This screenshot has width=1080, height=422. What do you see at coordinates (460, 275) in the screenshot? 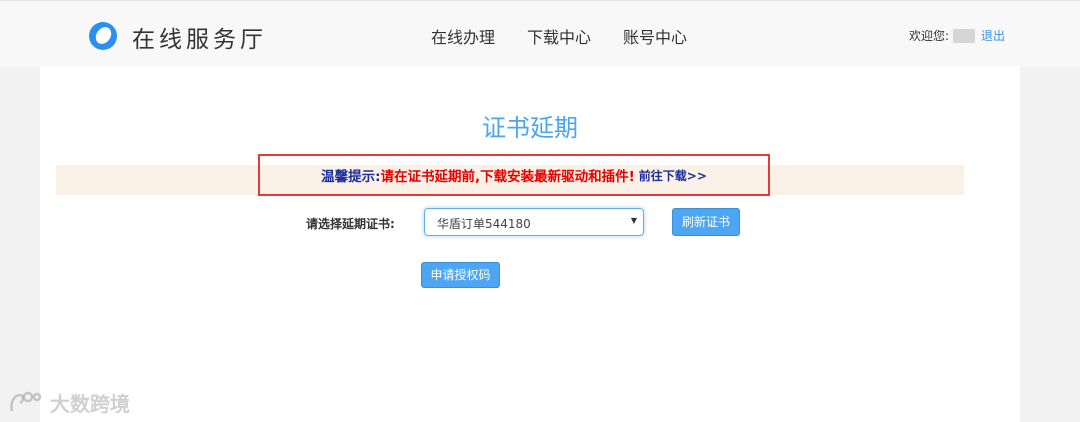
I see `apply-auth-code-button: 申请授权码` at bounding box center [460, 275].